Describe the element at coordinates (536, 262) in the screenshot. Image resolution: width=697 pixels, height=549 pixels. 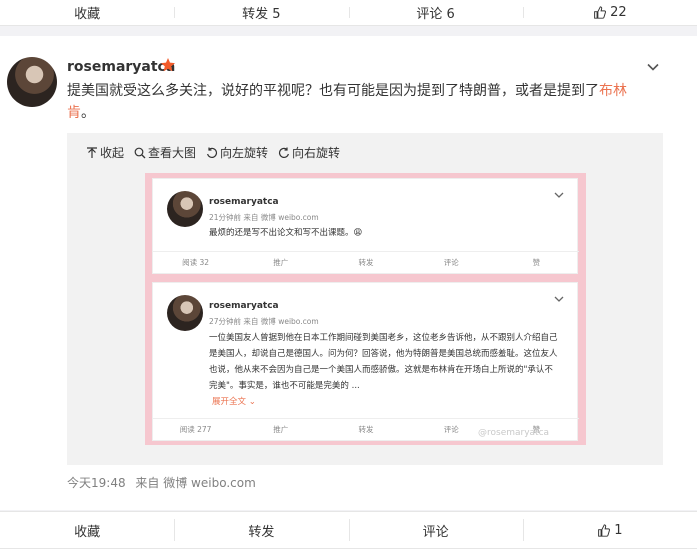
I see `image-like: 赞` at that location.